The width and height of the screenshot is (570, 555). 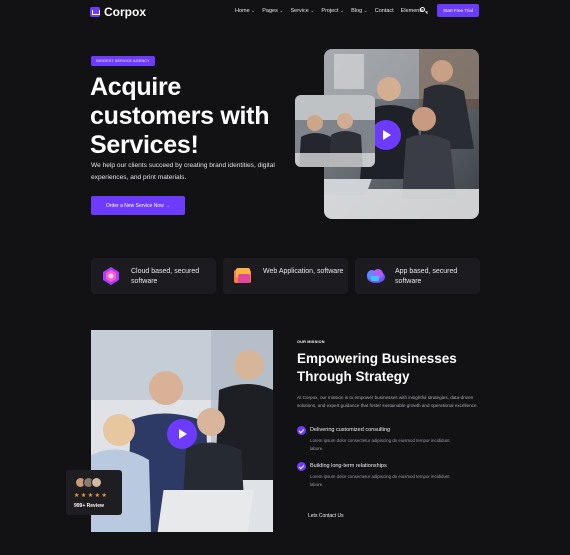 I want to click on mission-title: Empowering Businesses Through Strategy, so click(x=377, y=367).